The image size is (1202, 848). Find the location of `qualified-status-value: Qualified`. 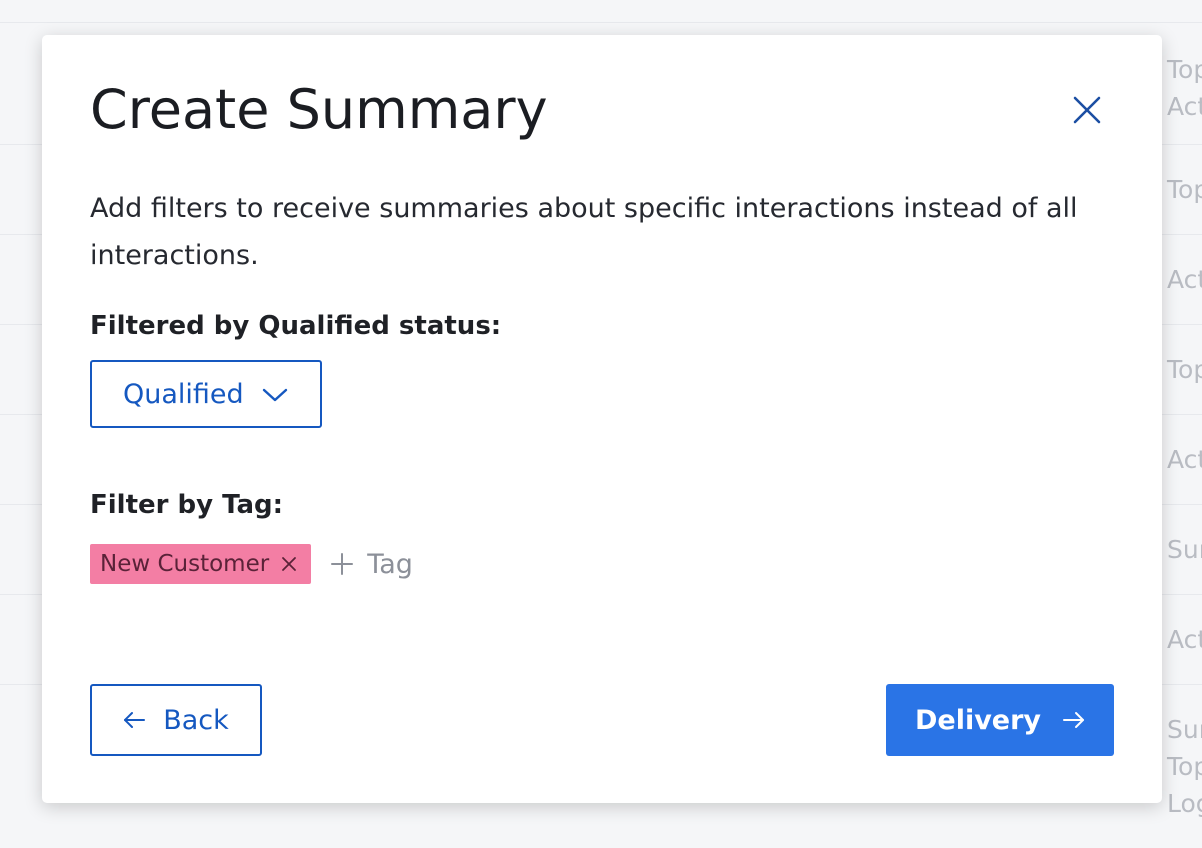

qualified-status-value: Qualified is located at coordinates (183, 394).